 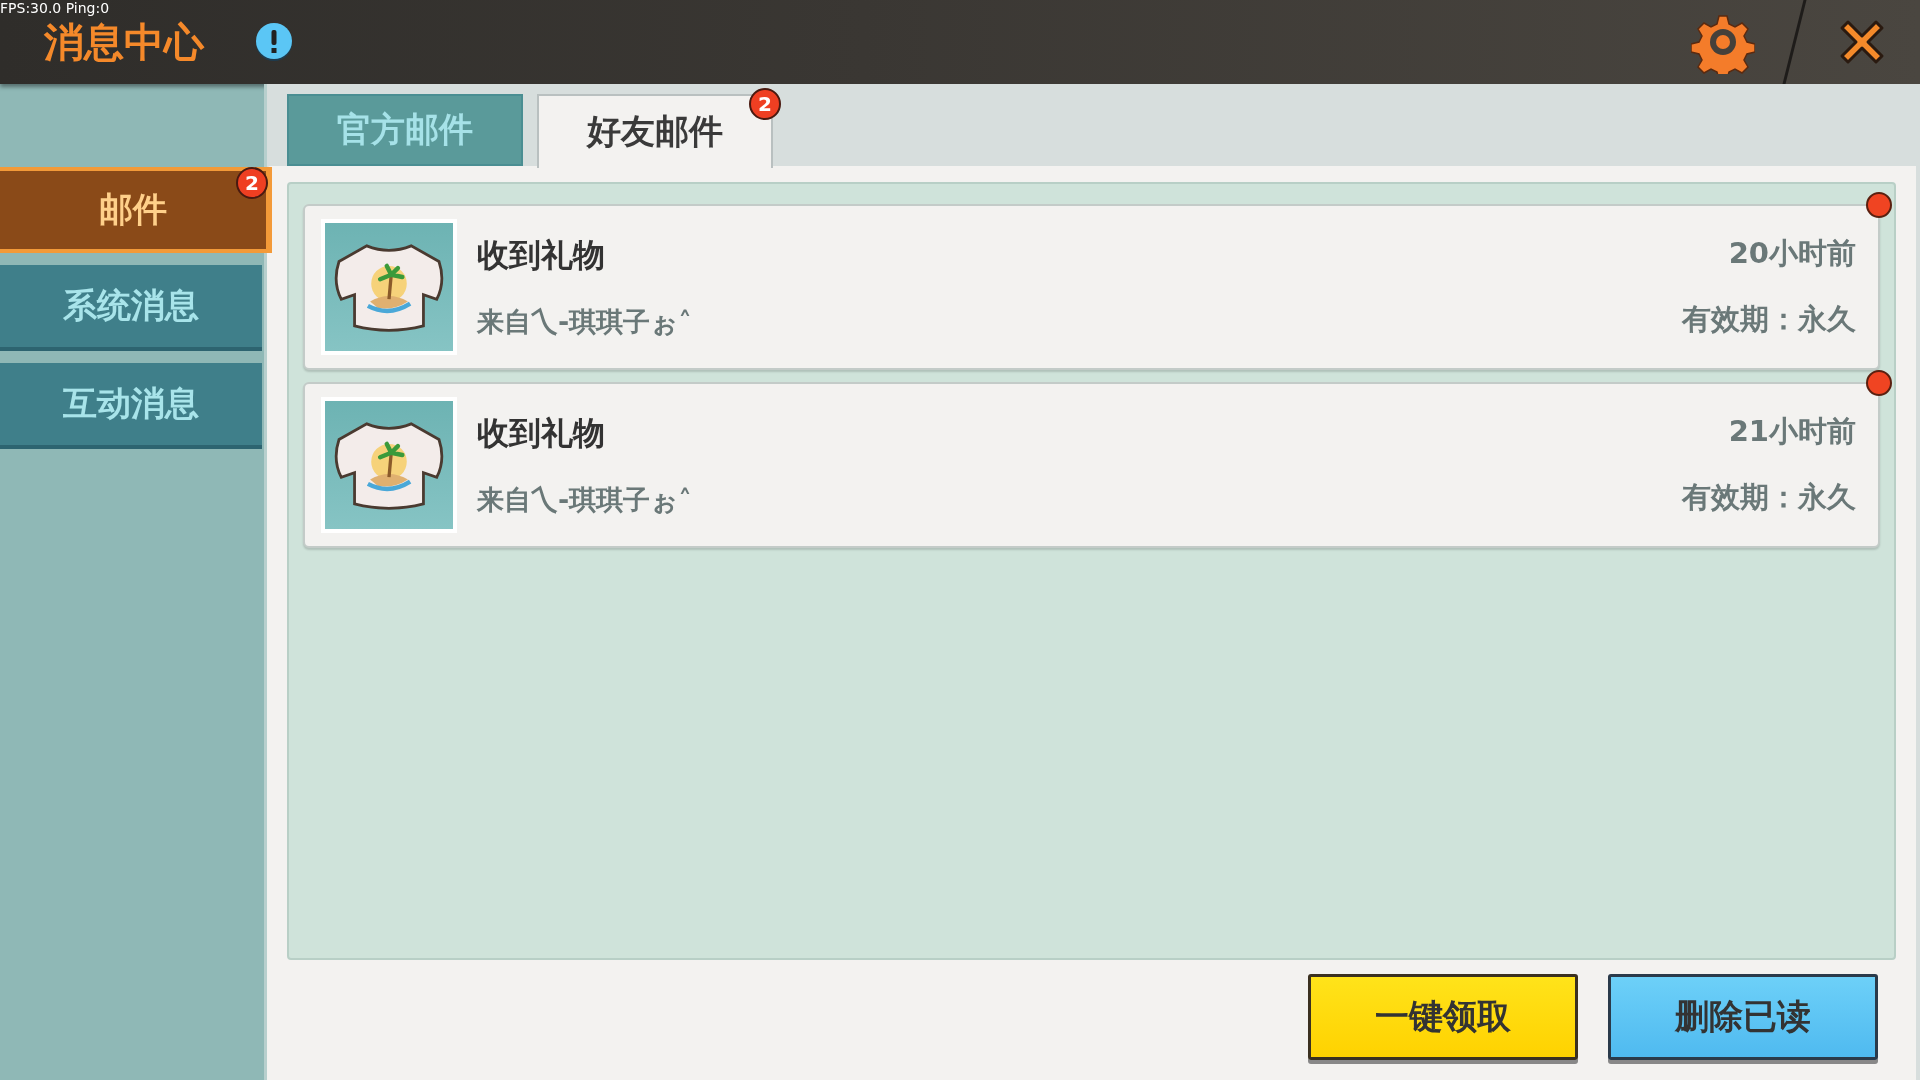 I want to click on info-icon, so click(x=274, y=42).